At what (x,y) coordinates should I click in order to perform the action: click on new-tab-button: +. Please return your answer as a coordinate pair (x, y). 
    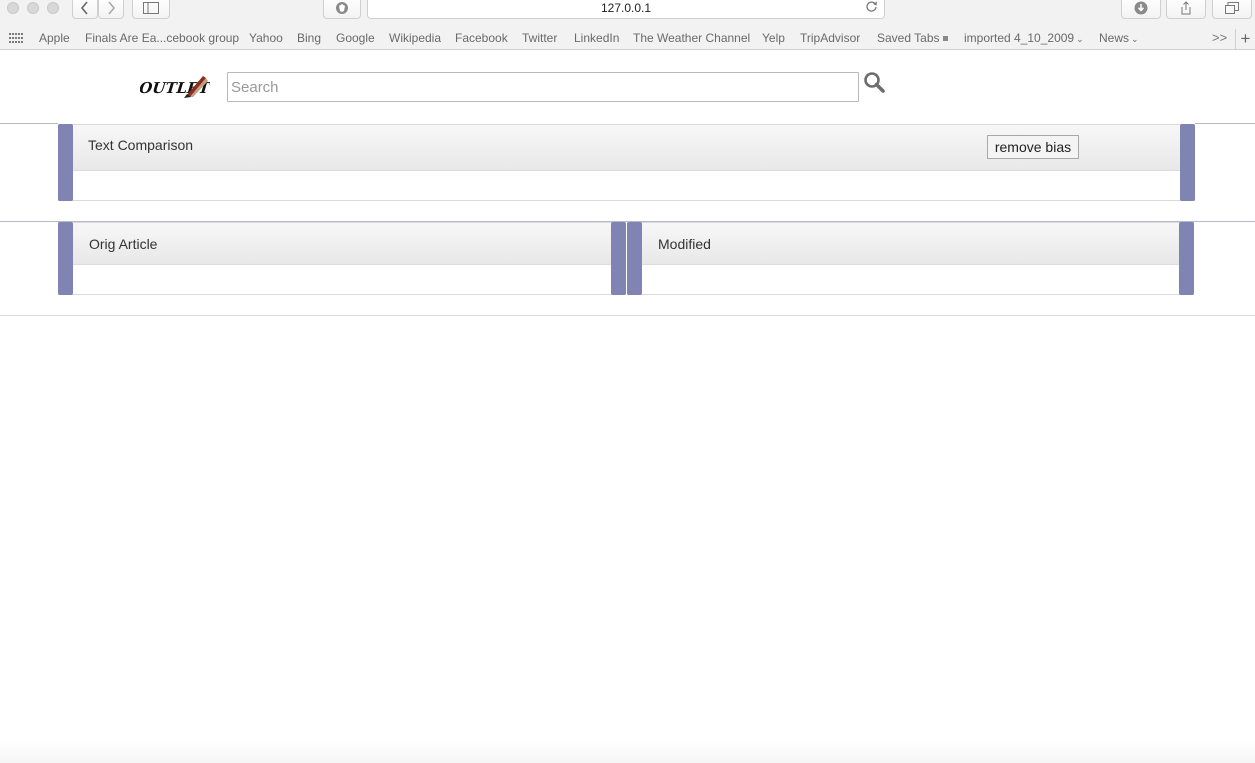
    Looking at the image, I should click on (1245, 39).